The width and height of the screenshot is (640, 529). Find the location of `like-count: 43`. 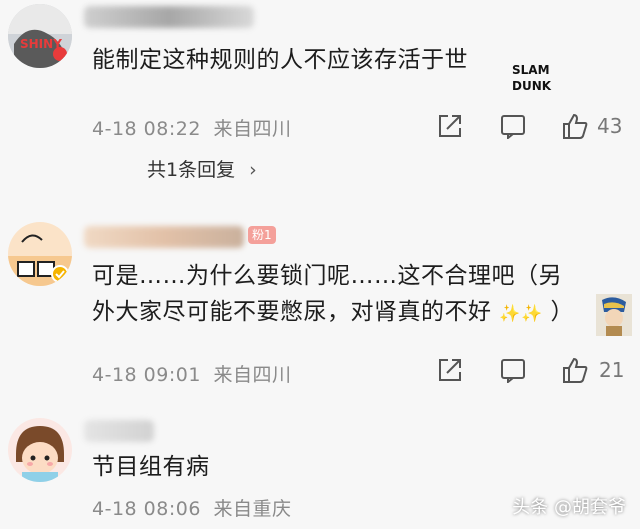

like-count: 43 is located at coordinates (610, 126).